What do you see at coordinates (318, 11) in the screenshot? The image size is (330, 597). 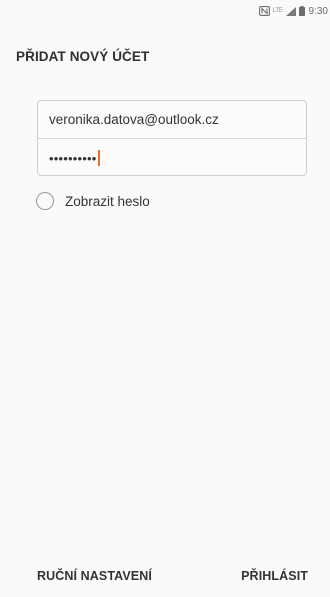 I see `clock: 9:30` at bounding box center [318, 11].